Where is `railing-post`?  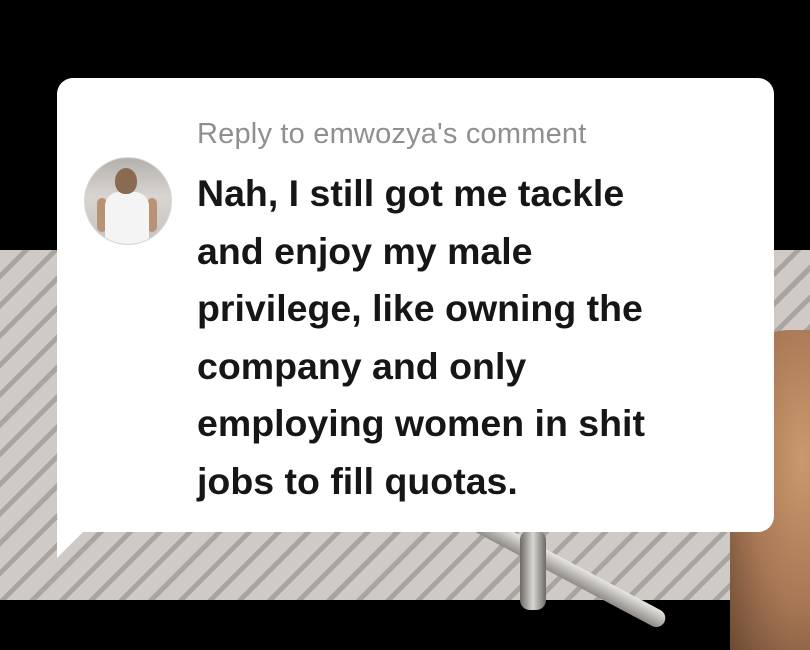 railing-post is located at coordinates (533, 570).